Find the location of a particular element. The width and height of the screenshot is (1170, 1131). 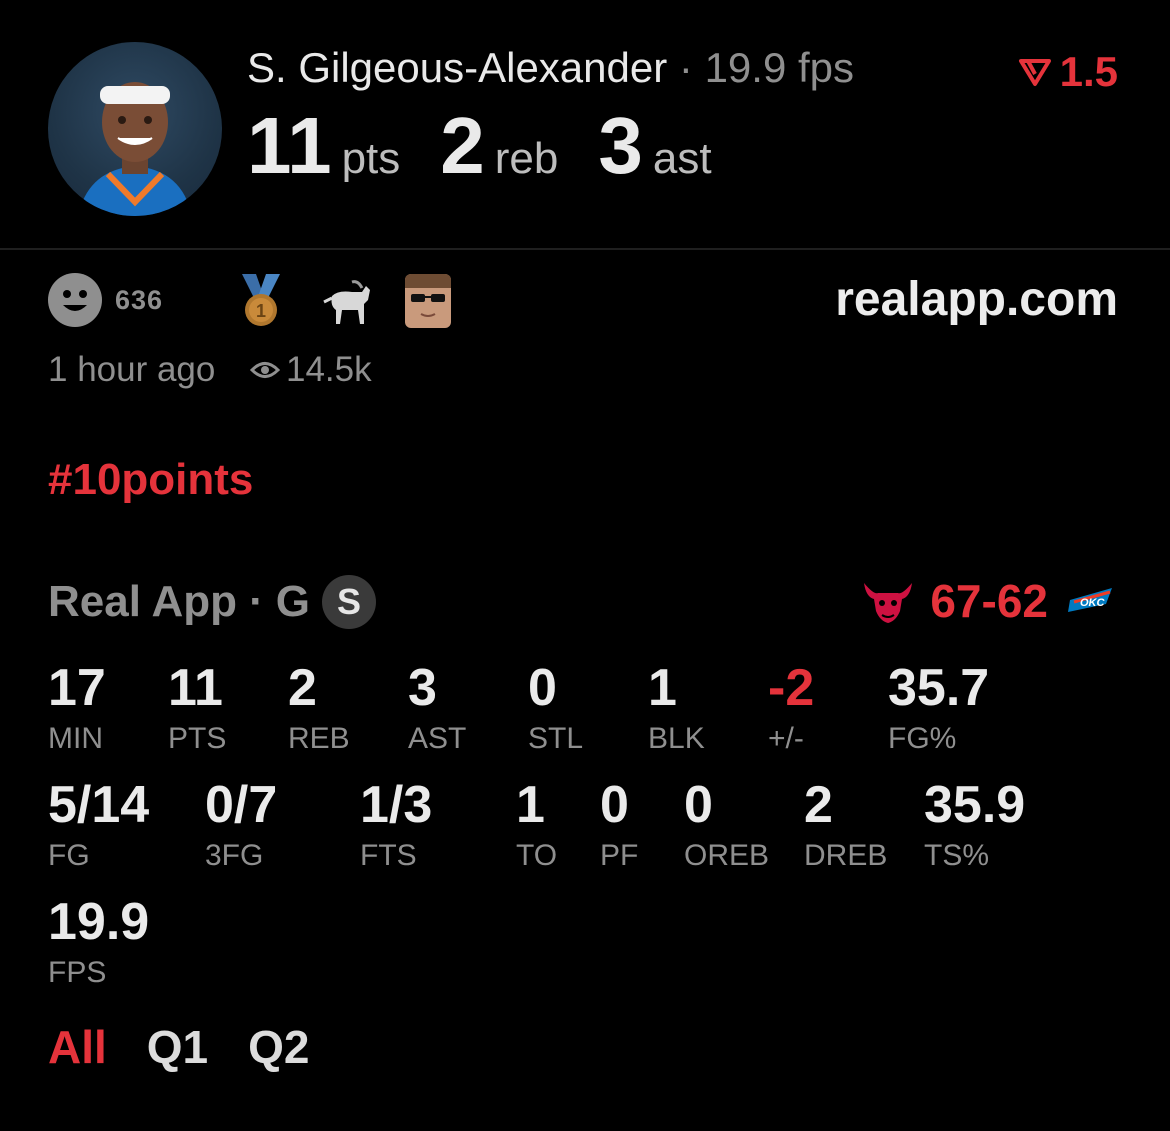

tab-all: All is located at coordinates (77, 1047).